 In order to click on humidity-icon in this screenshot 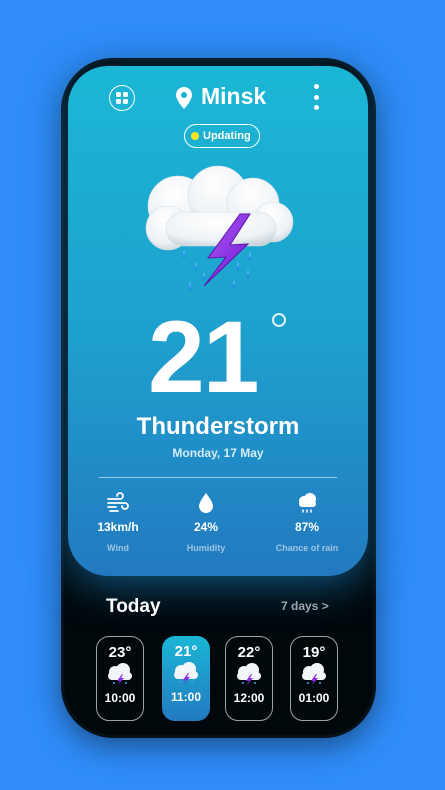, I will do `click(206, 503)`.